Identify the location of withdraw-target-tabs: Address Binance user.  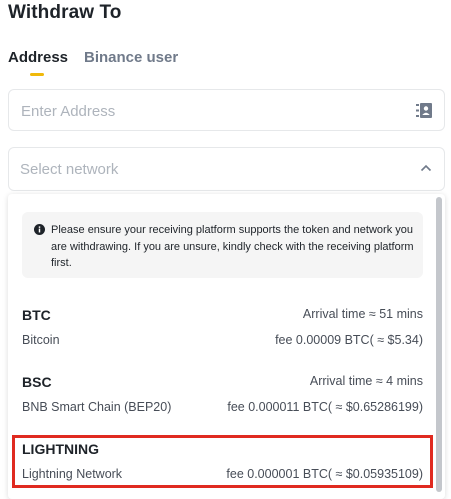
(158, 64).